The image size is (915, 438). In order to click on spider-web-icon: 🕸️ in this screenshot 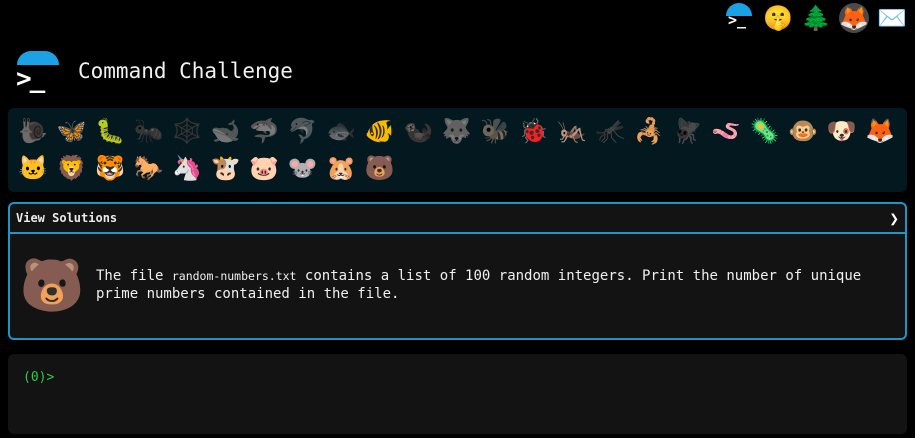, I will do `click(187, 130)`.